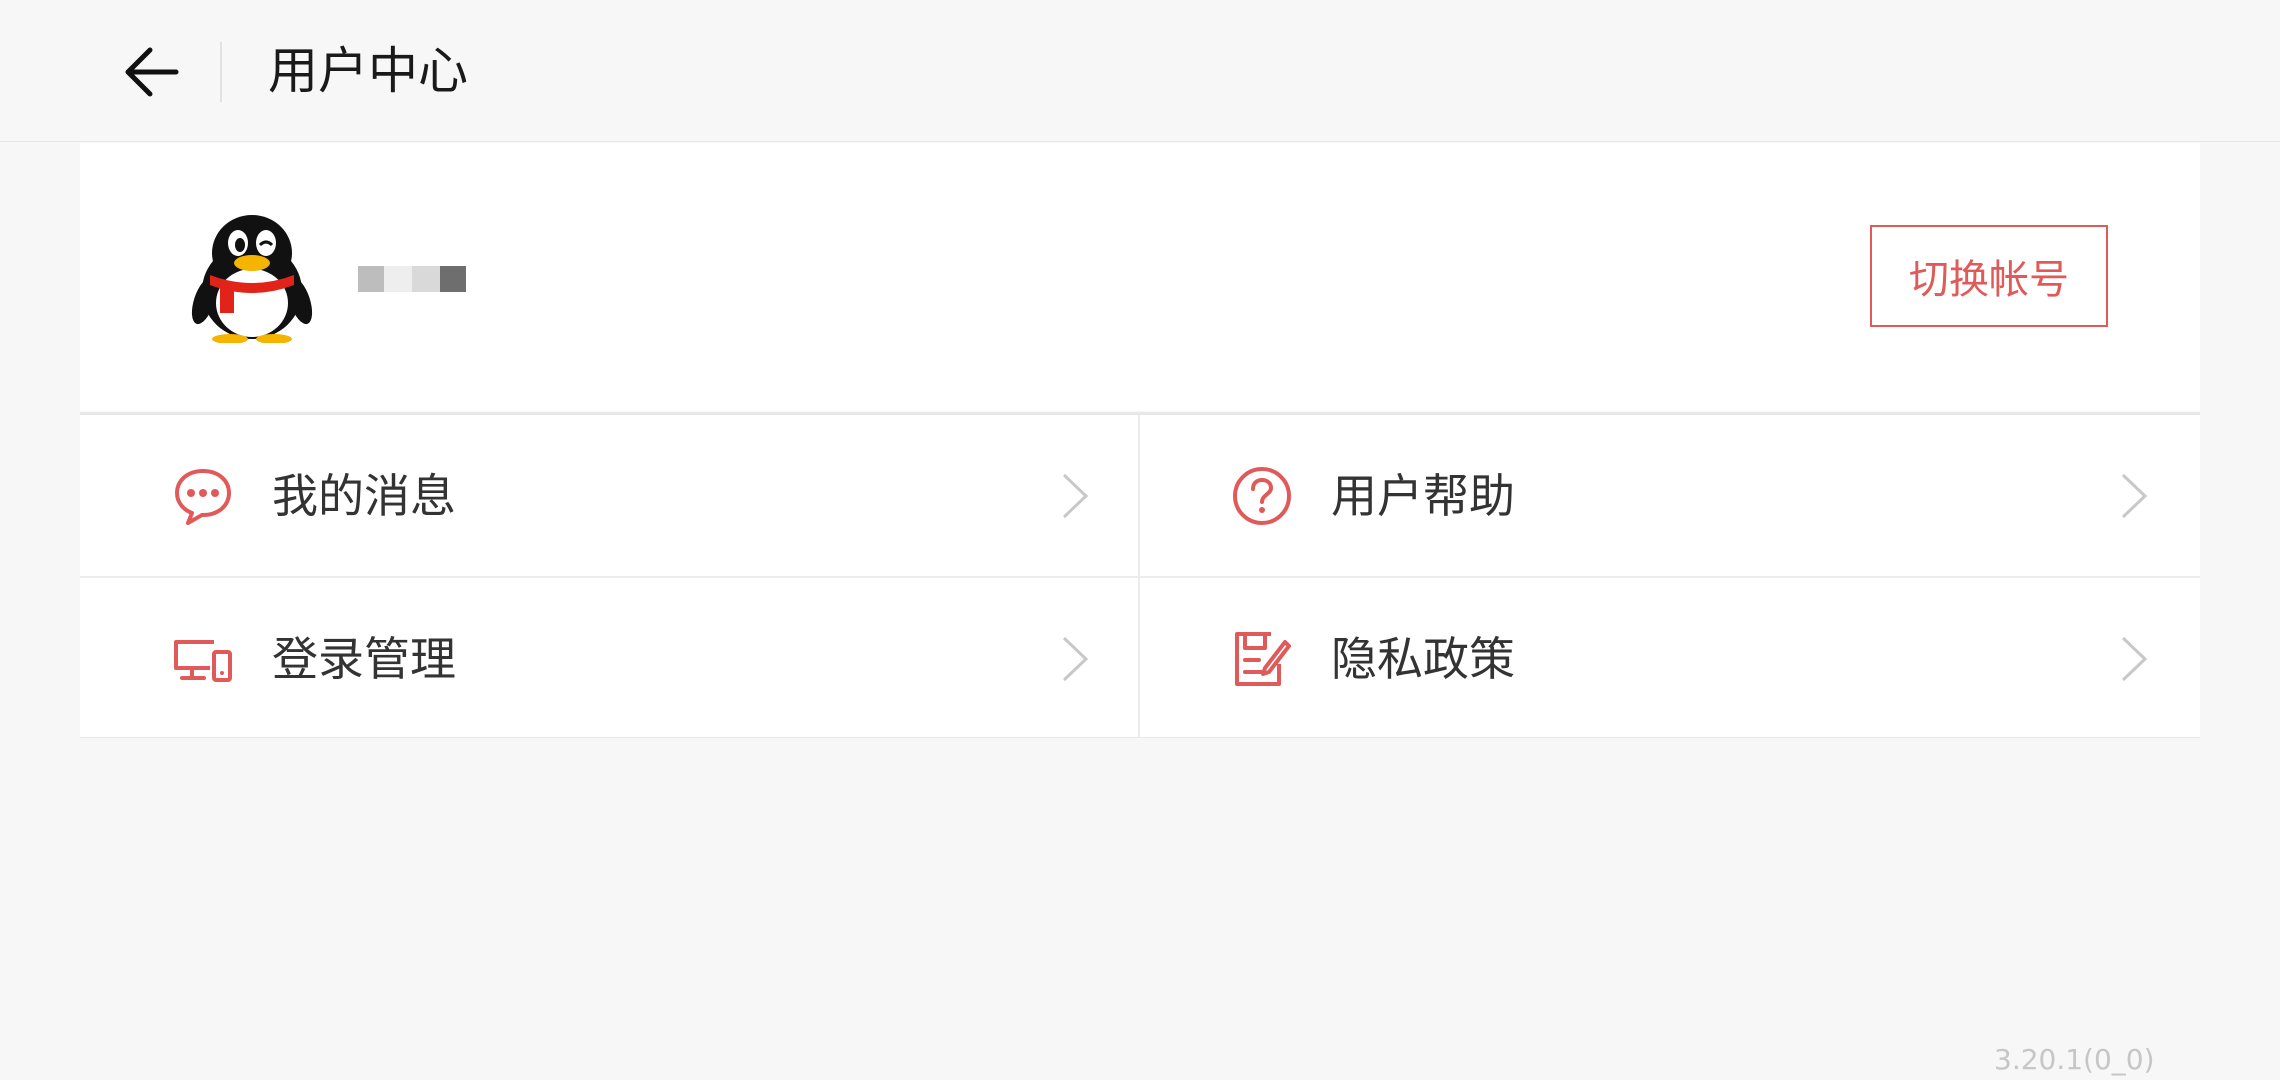  Describe the element at coordinates (1423, 659) in the screenshot. I see `menu-label: 隐私政策` at that location.